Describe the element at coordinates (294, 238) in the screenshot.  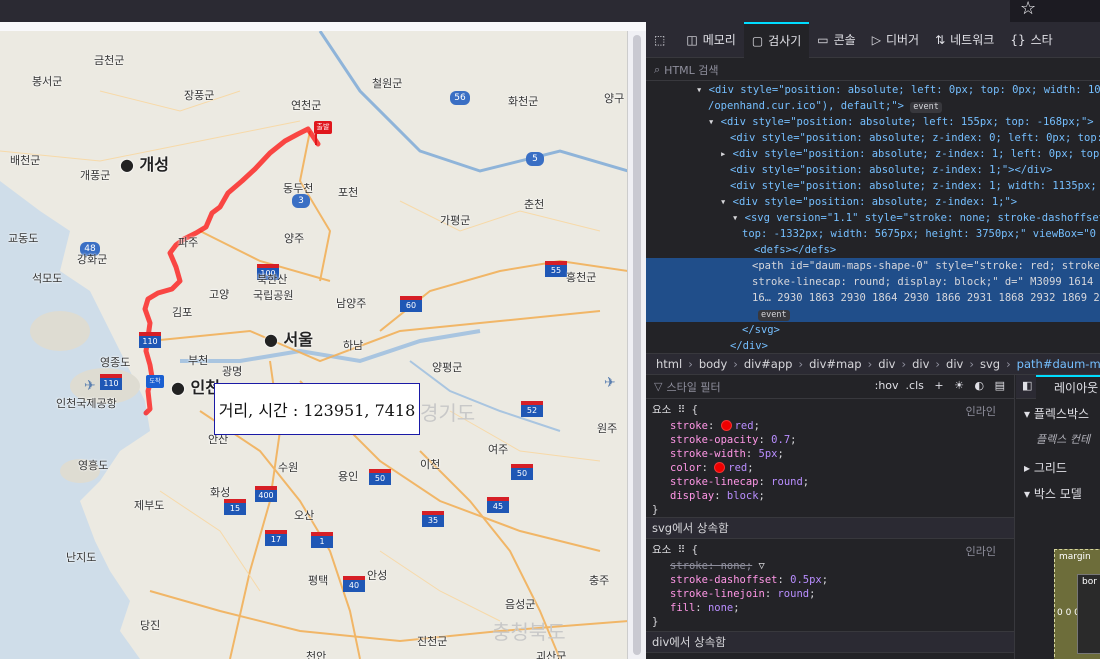
I see `place-label: 양주` at that location.